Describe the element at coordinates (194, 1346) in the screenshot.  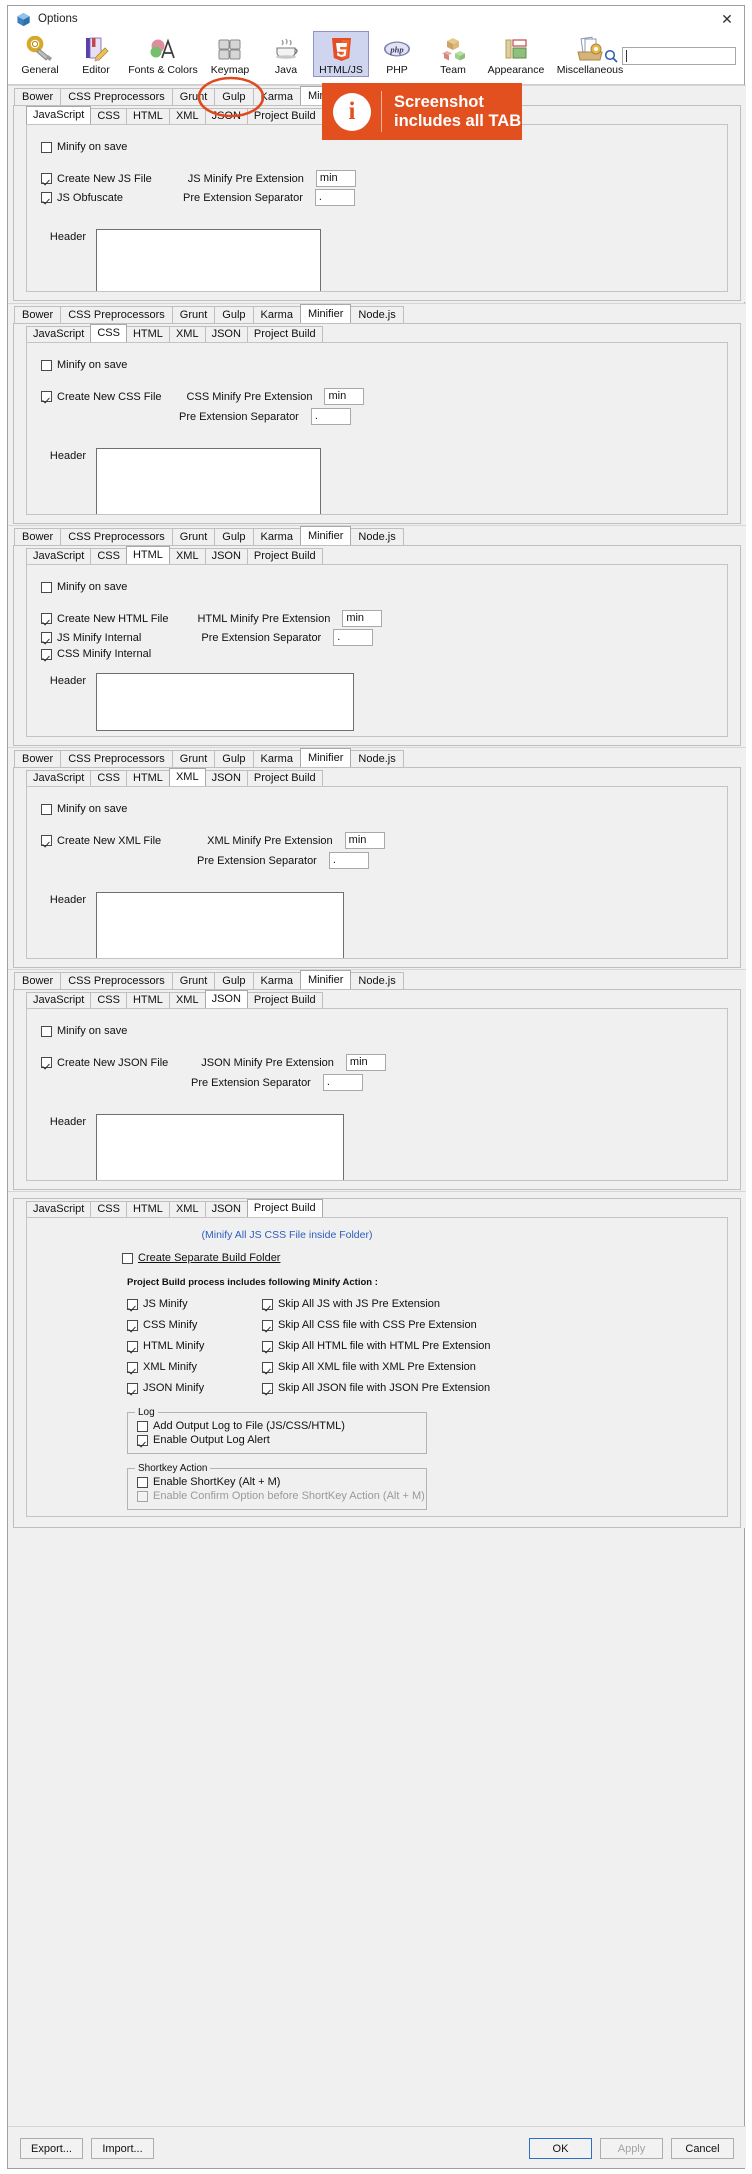
I see `html-minify-row: HTML Minify` at that location.